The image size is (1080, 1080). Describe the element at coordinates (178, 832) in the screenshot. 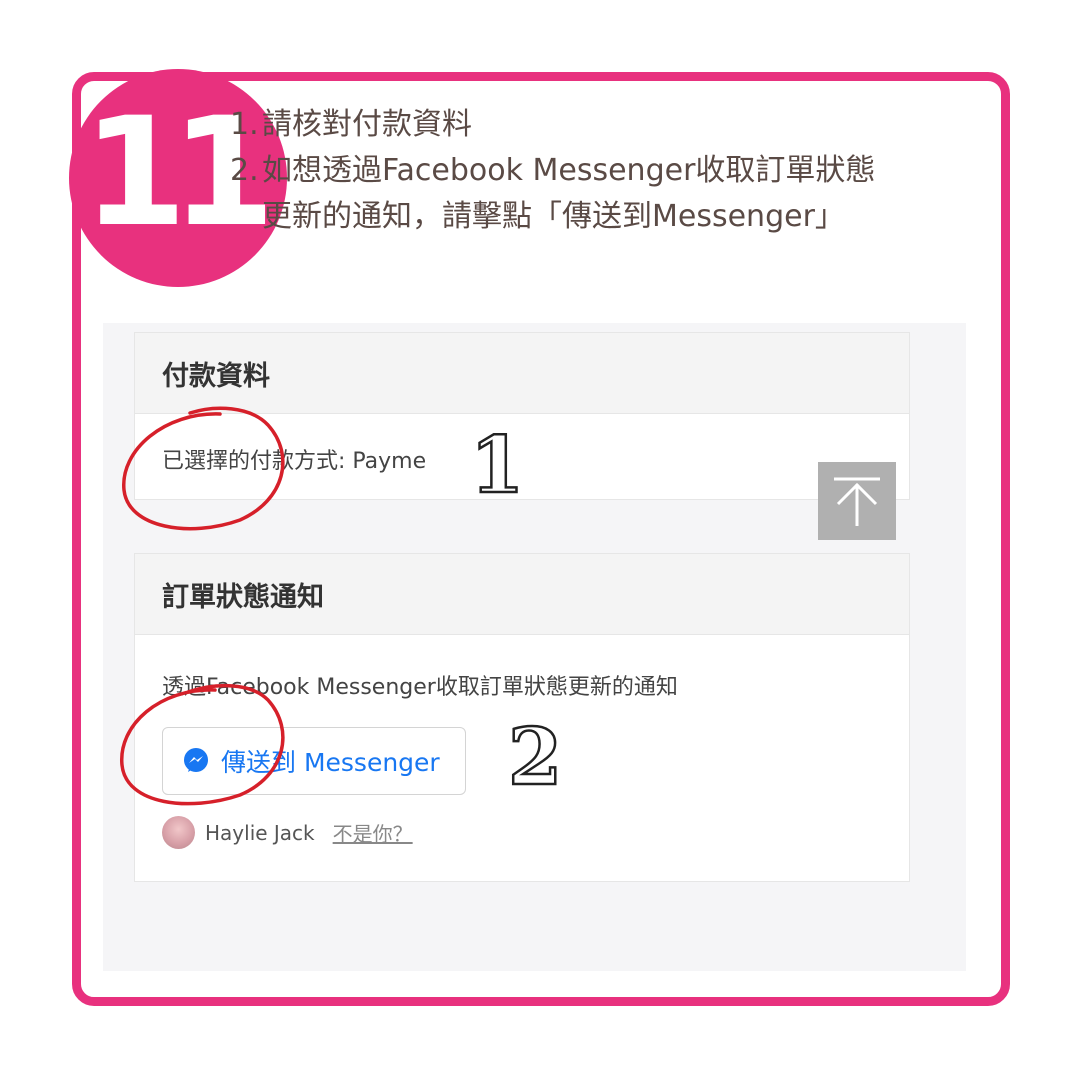

I see `avatar` at that location.